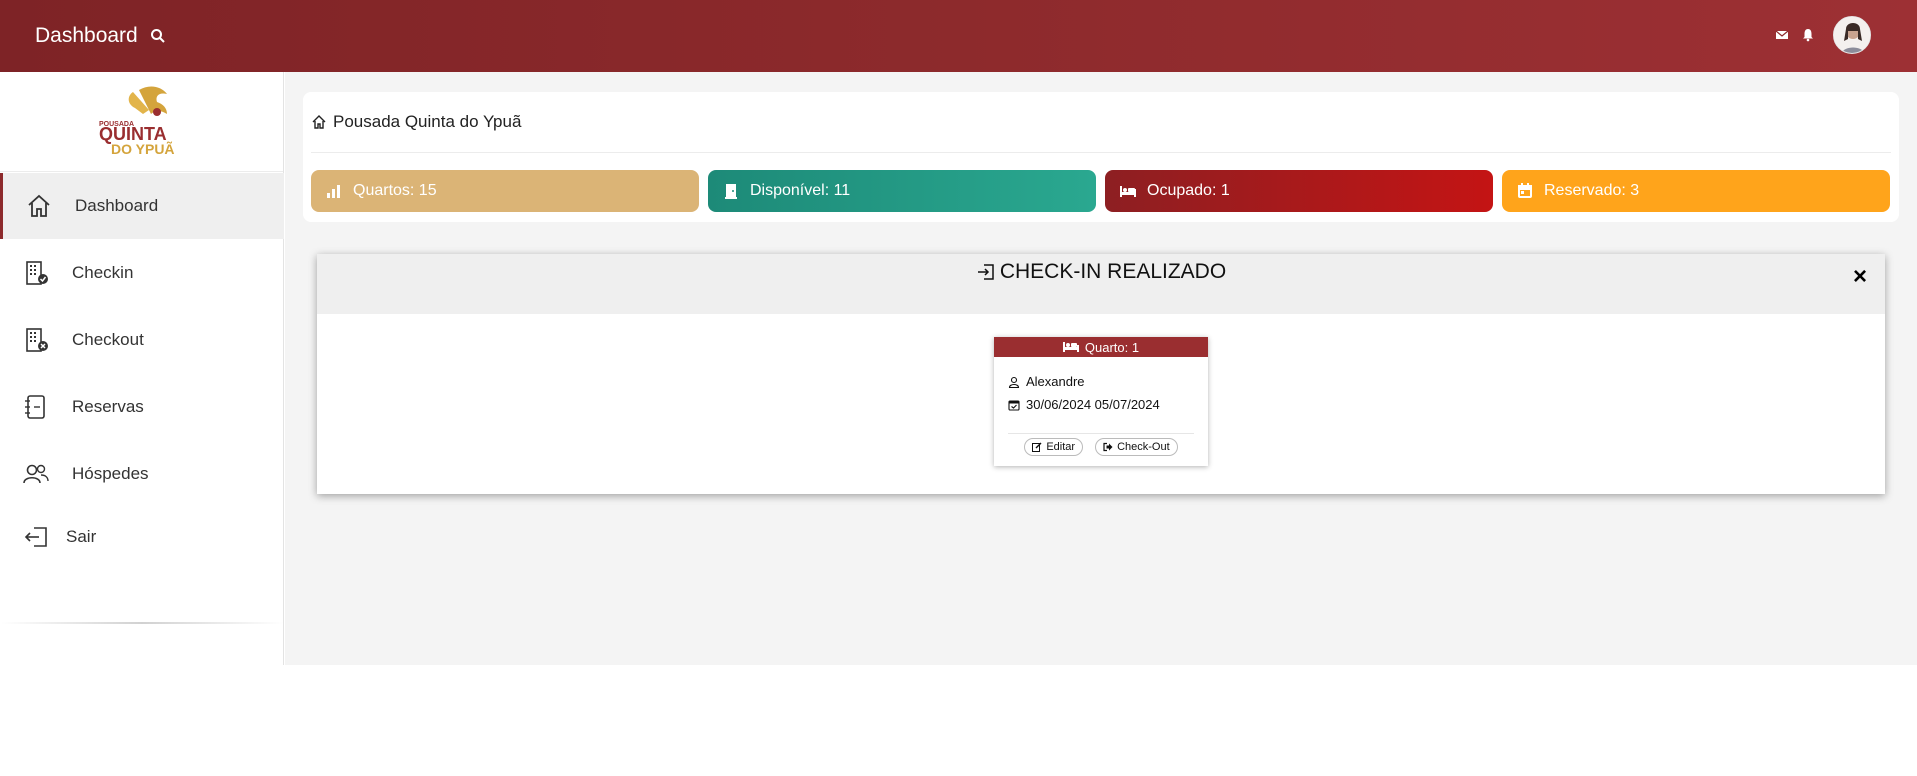 This screenshot has height=776, width=1917. I want to click on checkout-label: Check-Out, so click(1143, 447).